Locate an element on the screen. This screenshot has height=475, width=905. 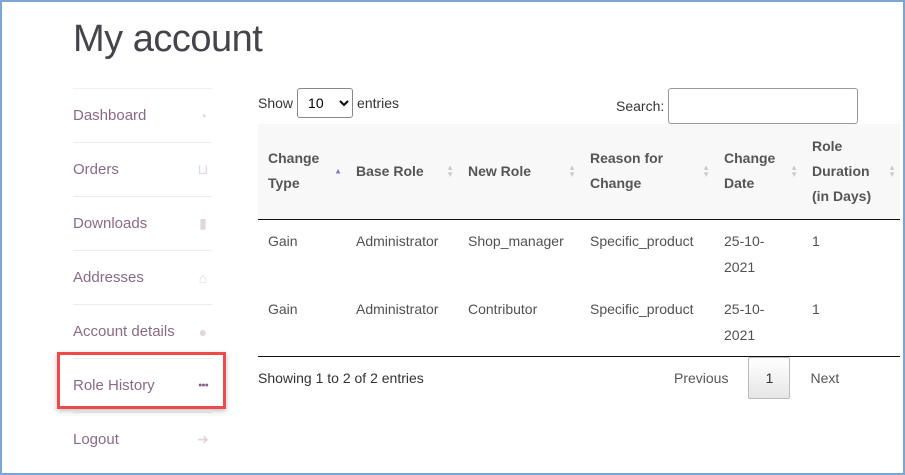
column-header: Reason for Change ▲ ▼ is located at coordinates (647, 172).